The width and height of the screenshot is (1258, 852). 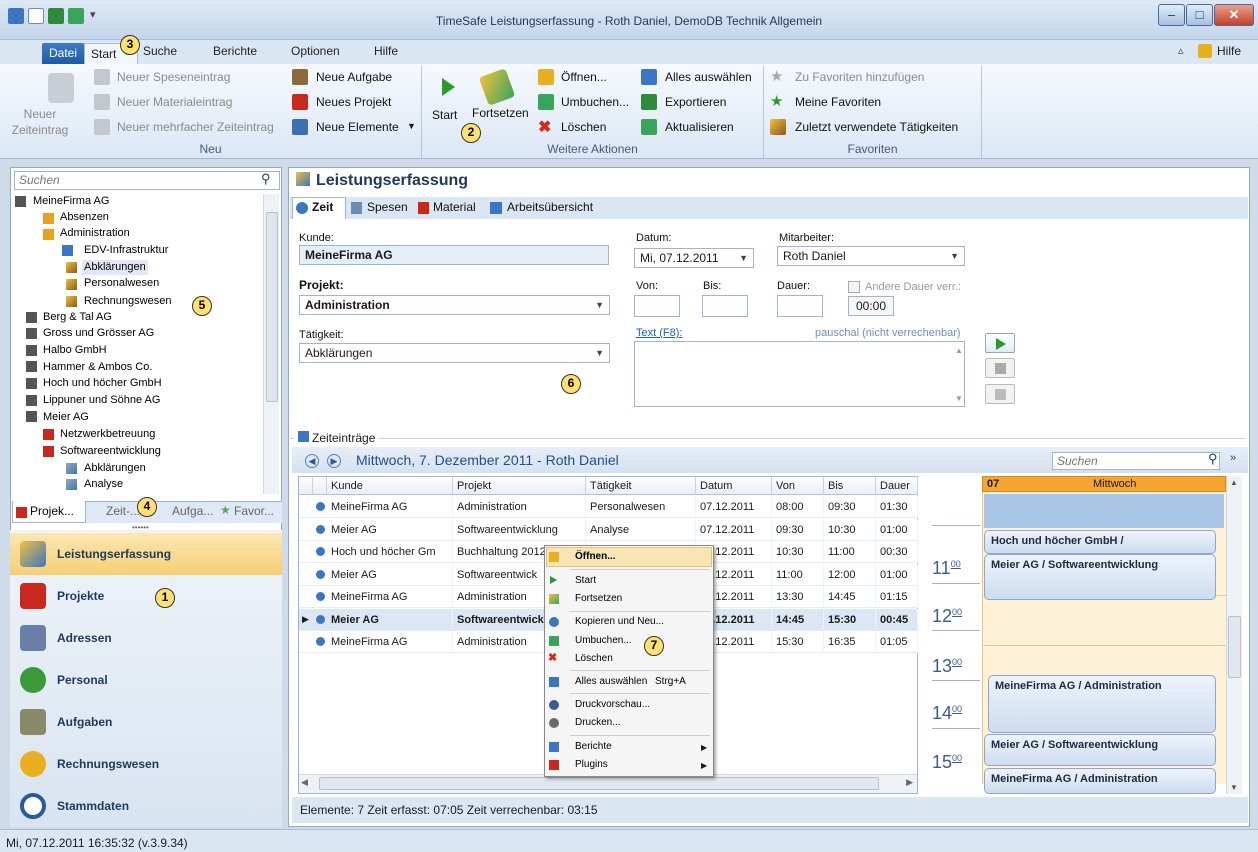 I want to click on tree-item-analyse: Analyse, so click(x=103, y=484).